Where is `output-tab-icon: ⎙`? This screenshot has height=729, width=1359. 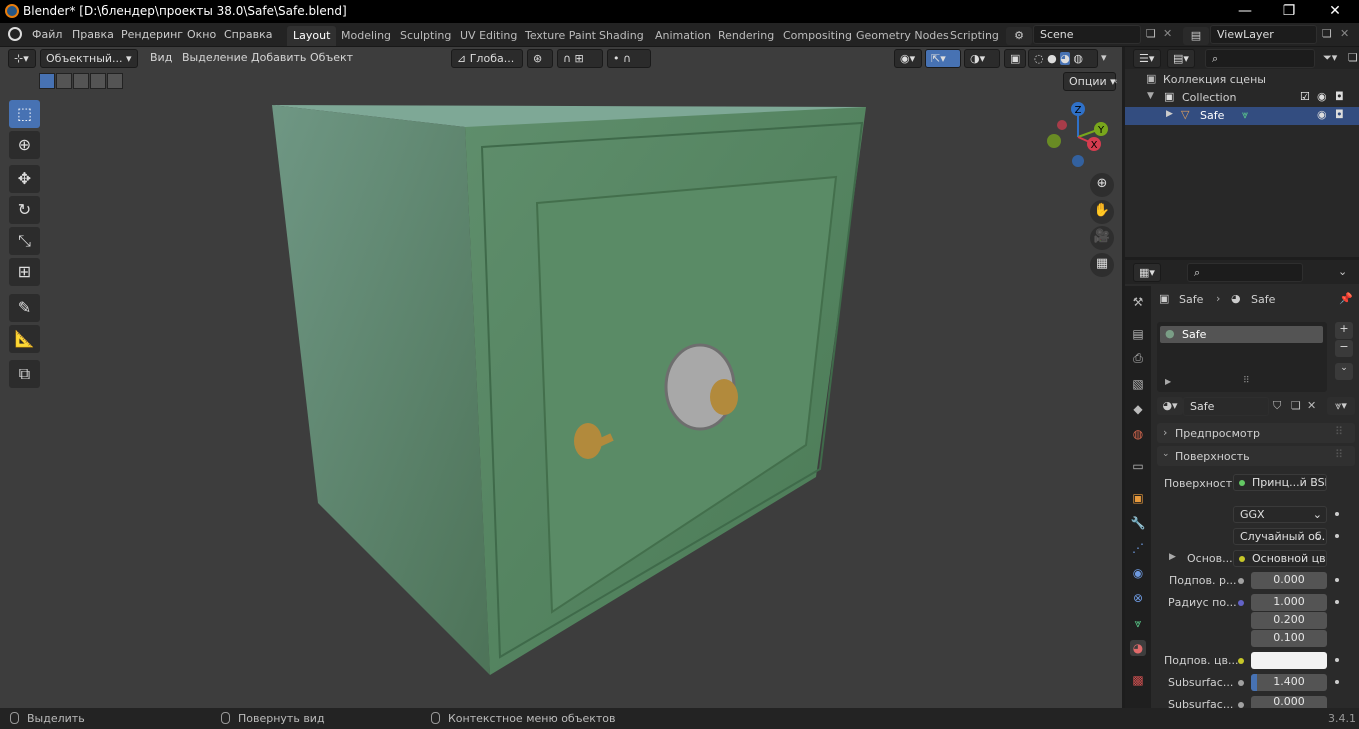 output-tab-icon: ⎙ is located at coordinates (1138, 358).